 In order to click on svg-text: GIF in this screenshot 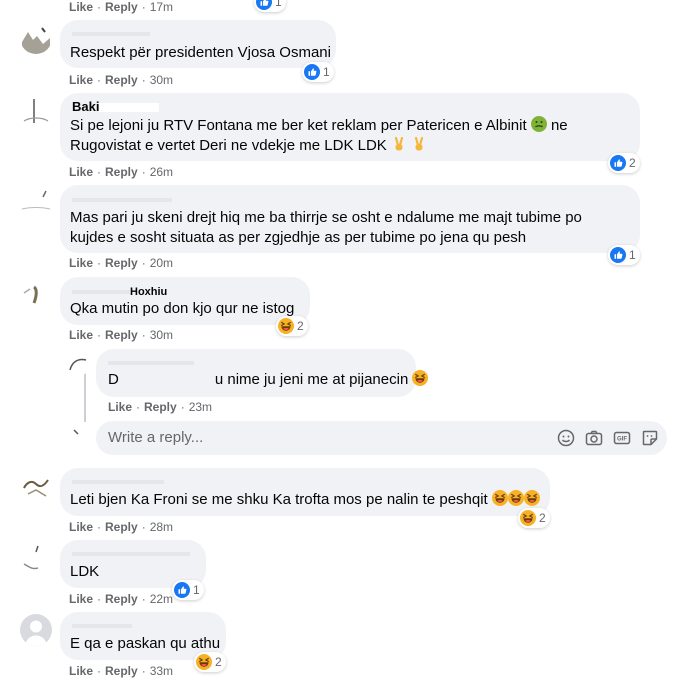, I will do `click(622, 440)`.